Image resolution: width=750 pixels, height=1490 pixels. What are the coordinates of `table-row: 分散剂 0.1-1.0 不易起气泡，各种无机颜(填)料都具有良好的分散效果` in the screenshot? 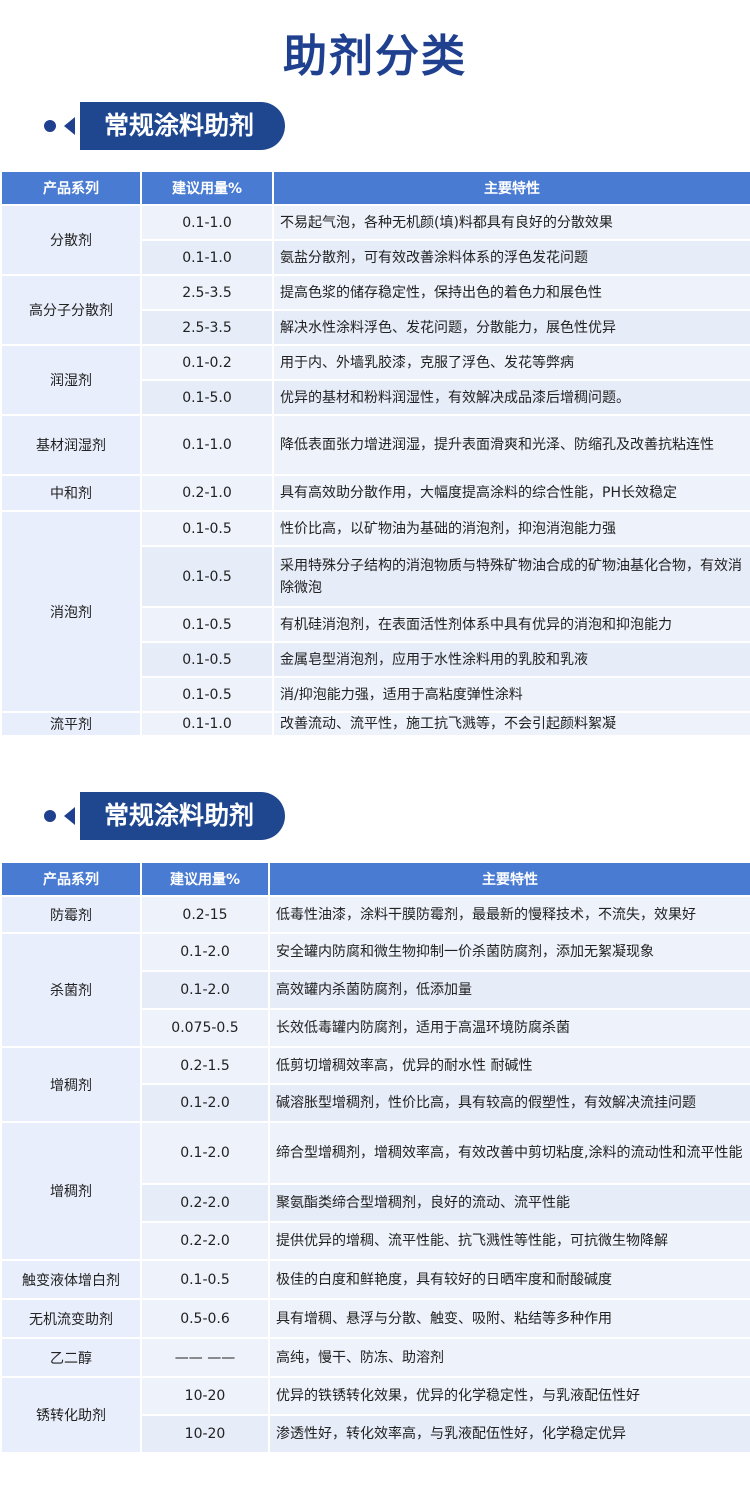 It's located at (375, 240).